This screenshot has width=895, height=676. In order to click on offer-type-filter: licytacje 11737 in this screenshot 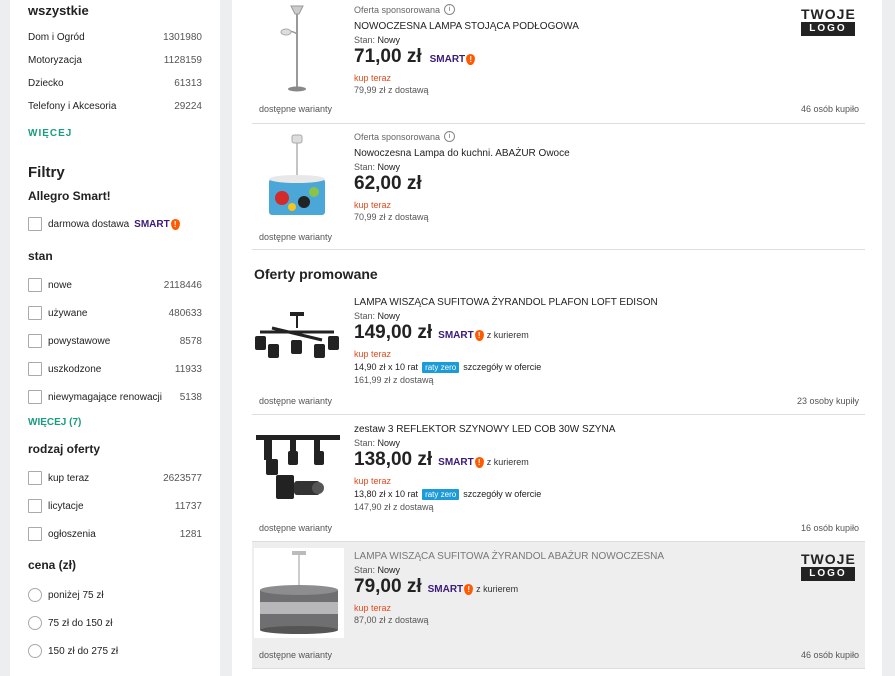, I will do `click(115, 506)`.